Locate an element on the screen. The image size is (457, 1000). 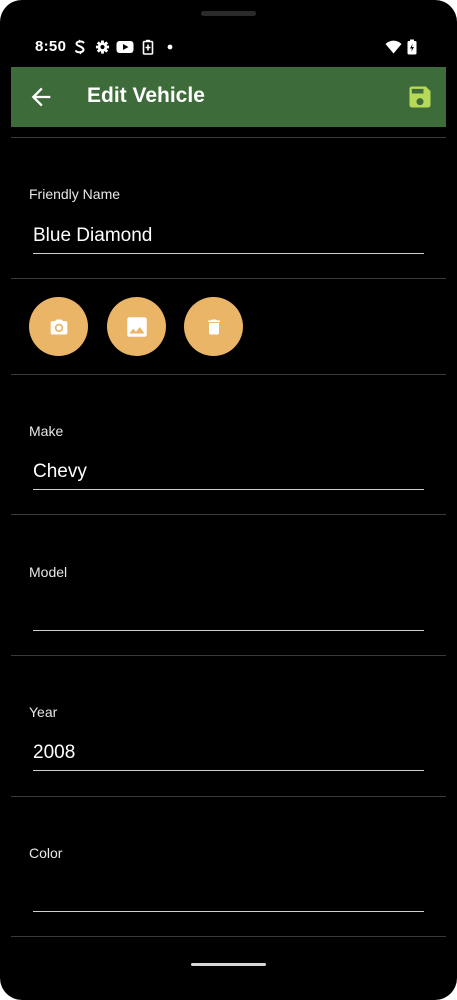
app-bar: Edit Vehicle is located at coordinates (228, 97).